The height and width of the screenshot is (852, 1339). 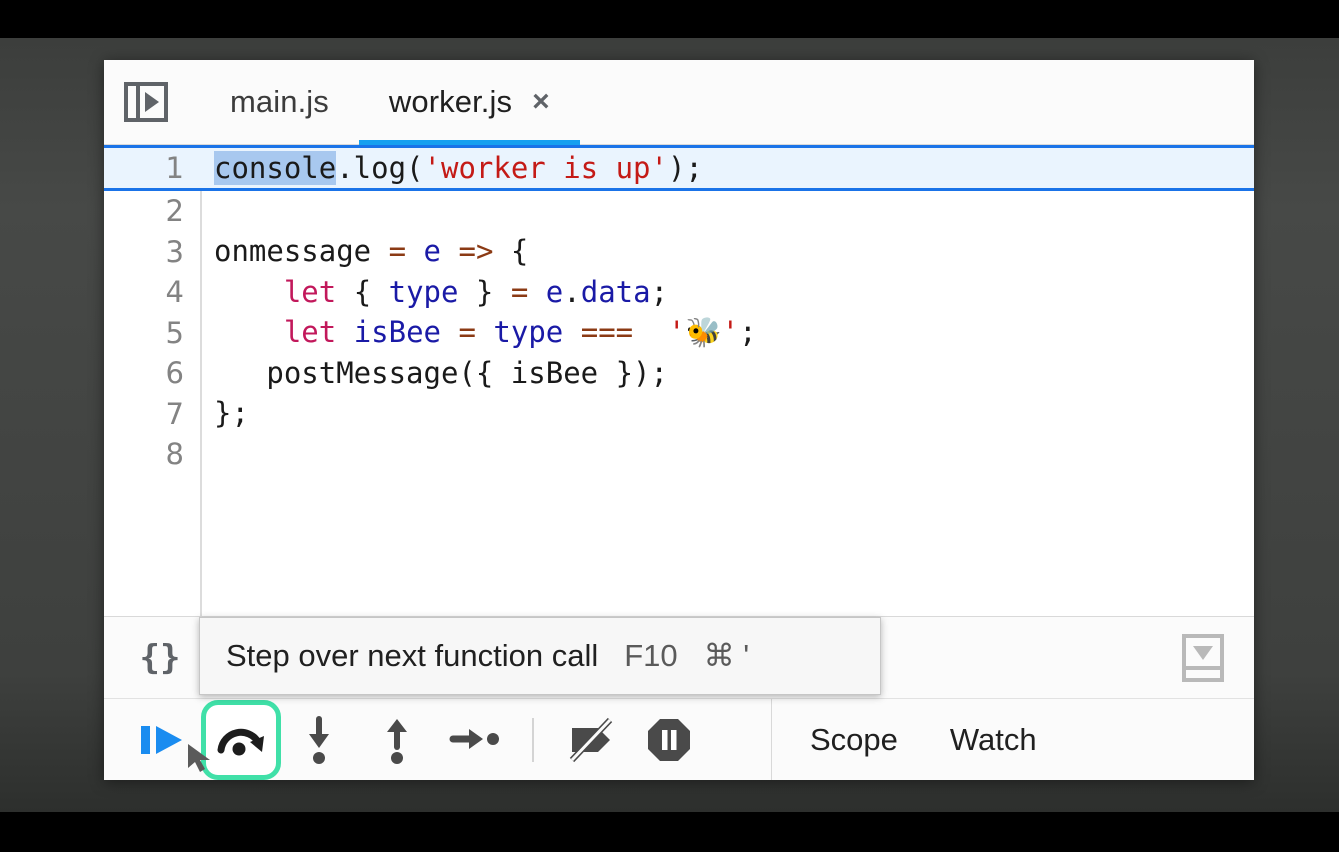 I want to click on debugger-step-controls, so click(x=438, y=739).